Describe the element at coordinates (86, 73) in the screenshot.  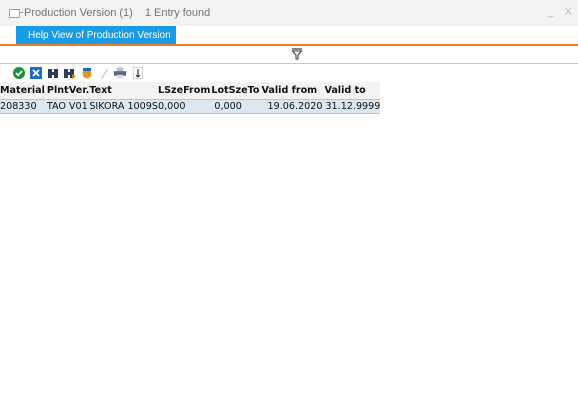
I see `add-to-list-icon` at that location.